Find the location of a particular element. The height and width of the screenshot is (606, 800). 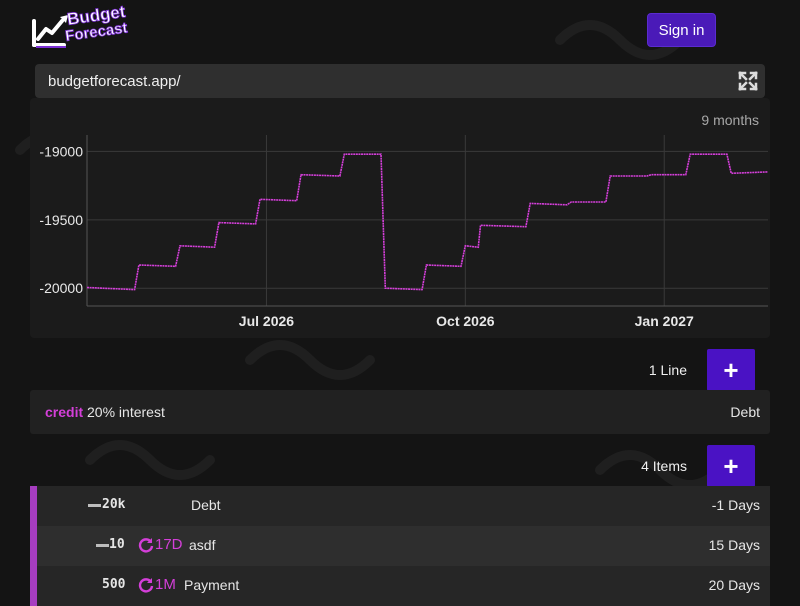

item-row: 20k Debt -1 Days is located at coordinates (403, 506).